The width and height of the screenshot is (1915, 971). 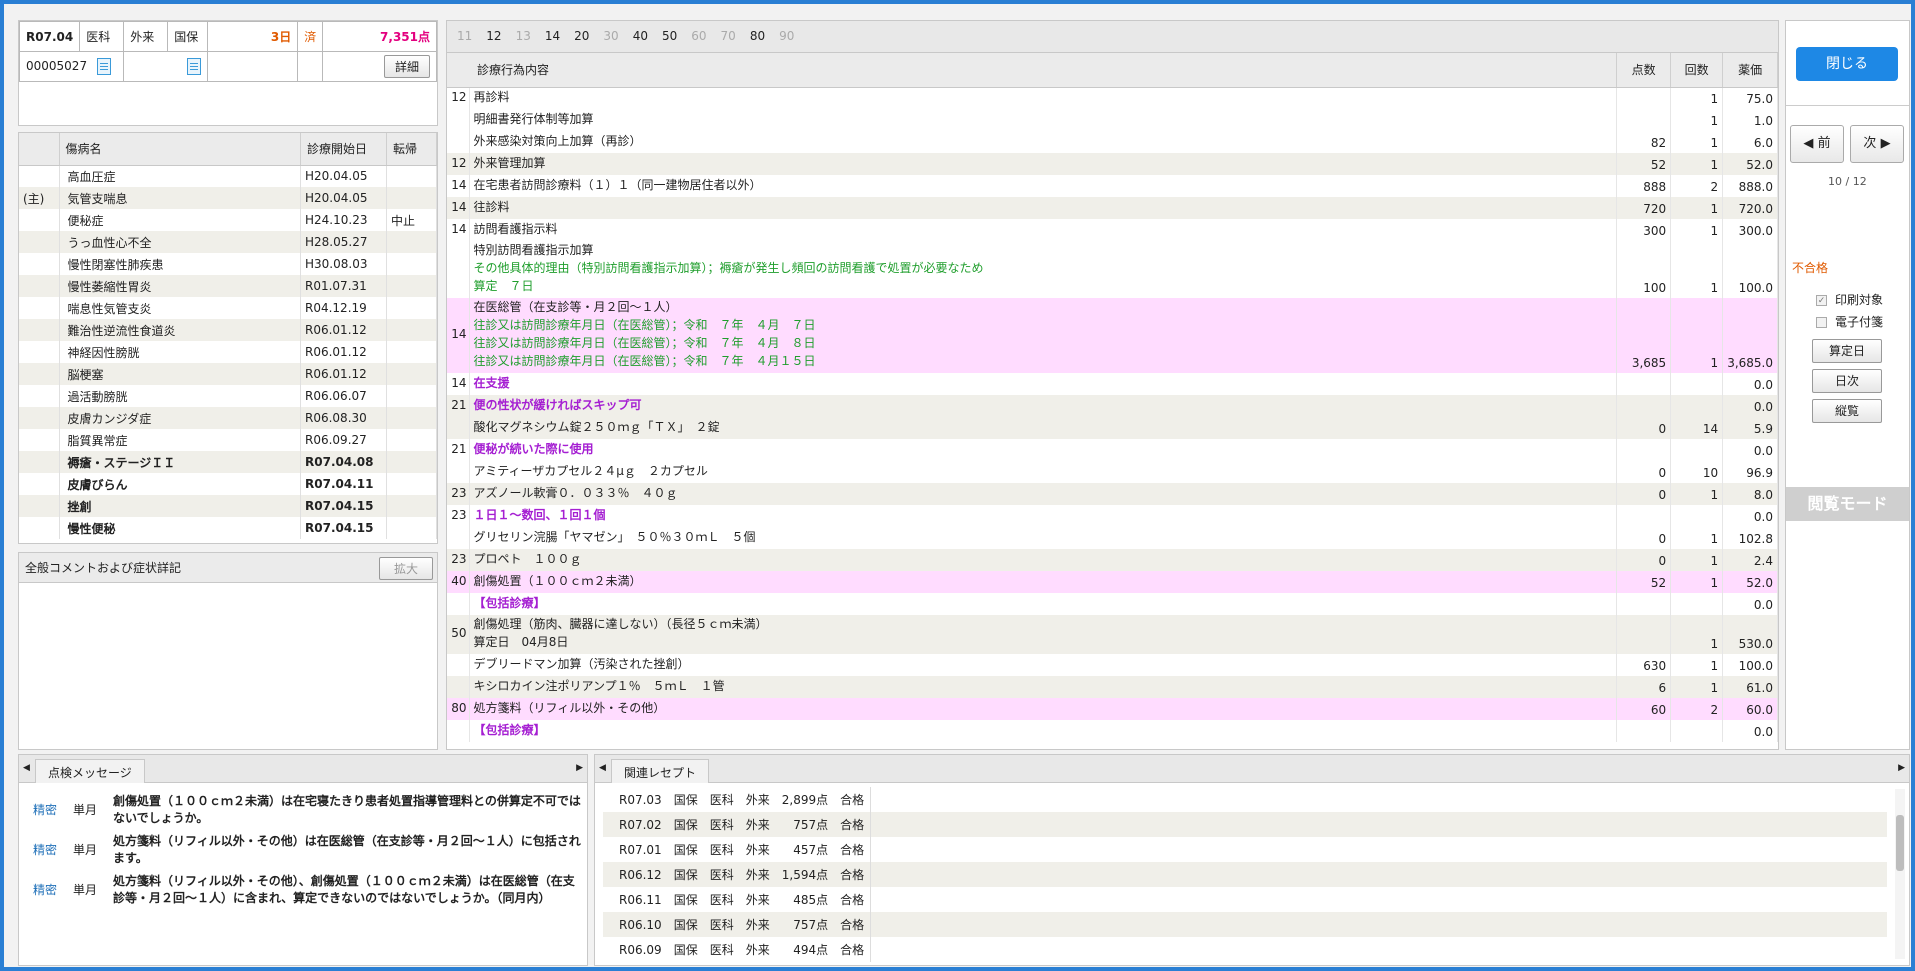 I want to click on treatment-row: 21 便の性状が緩ければスキップ可 0.0, so click(x=1112, y=406).